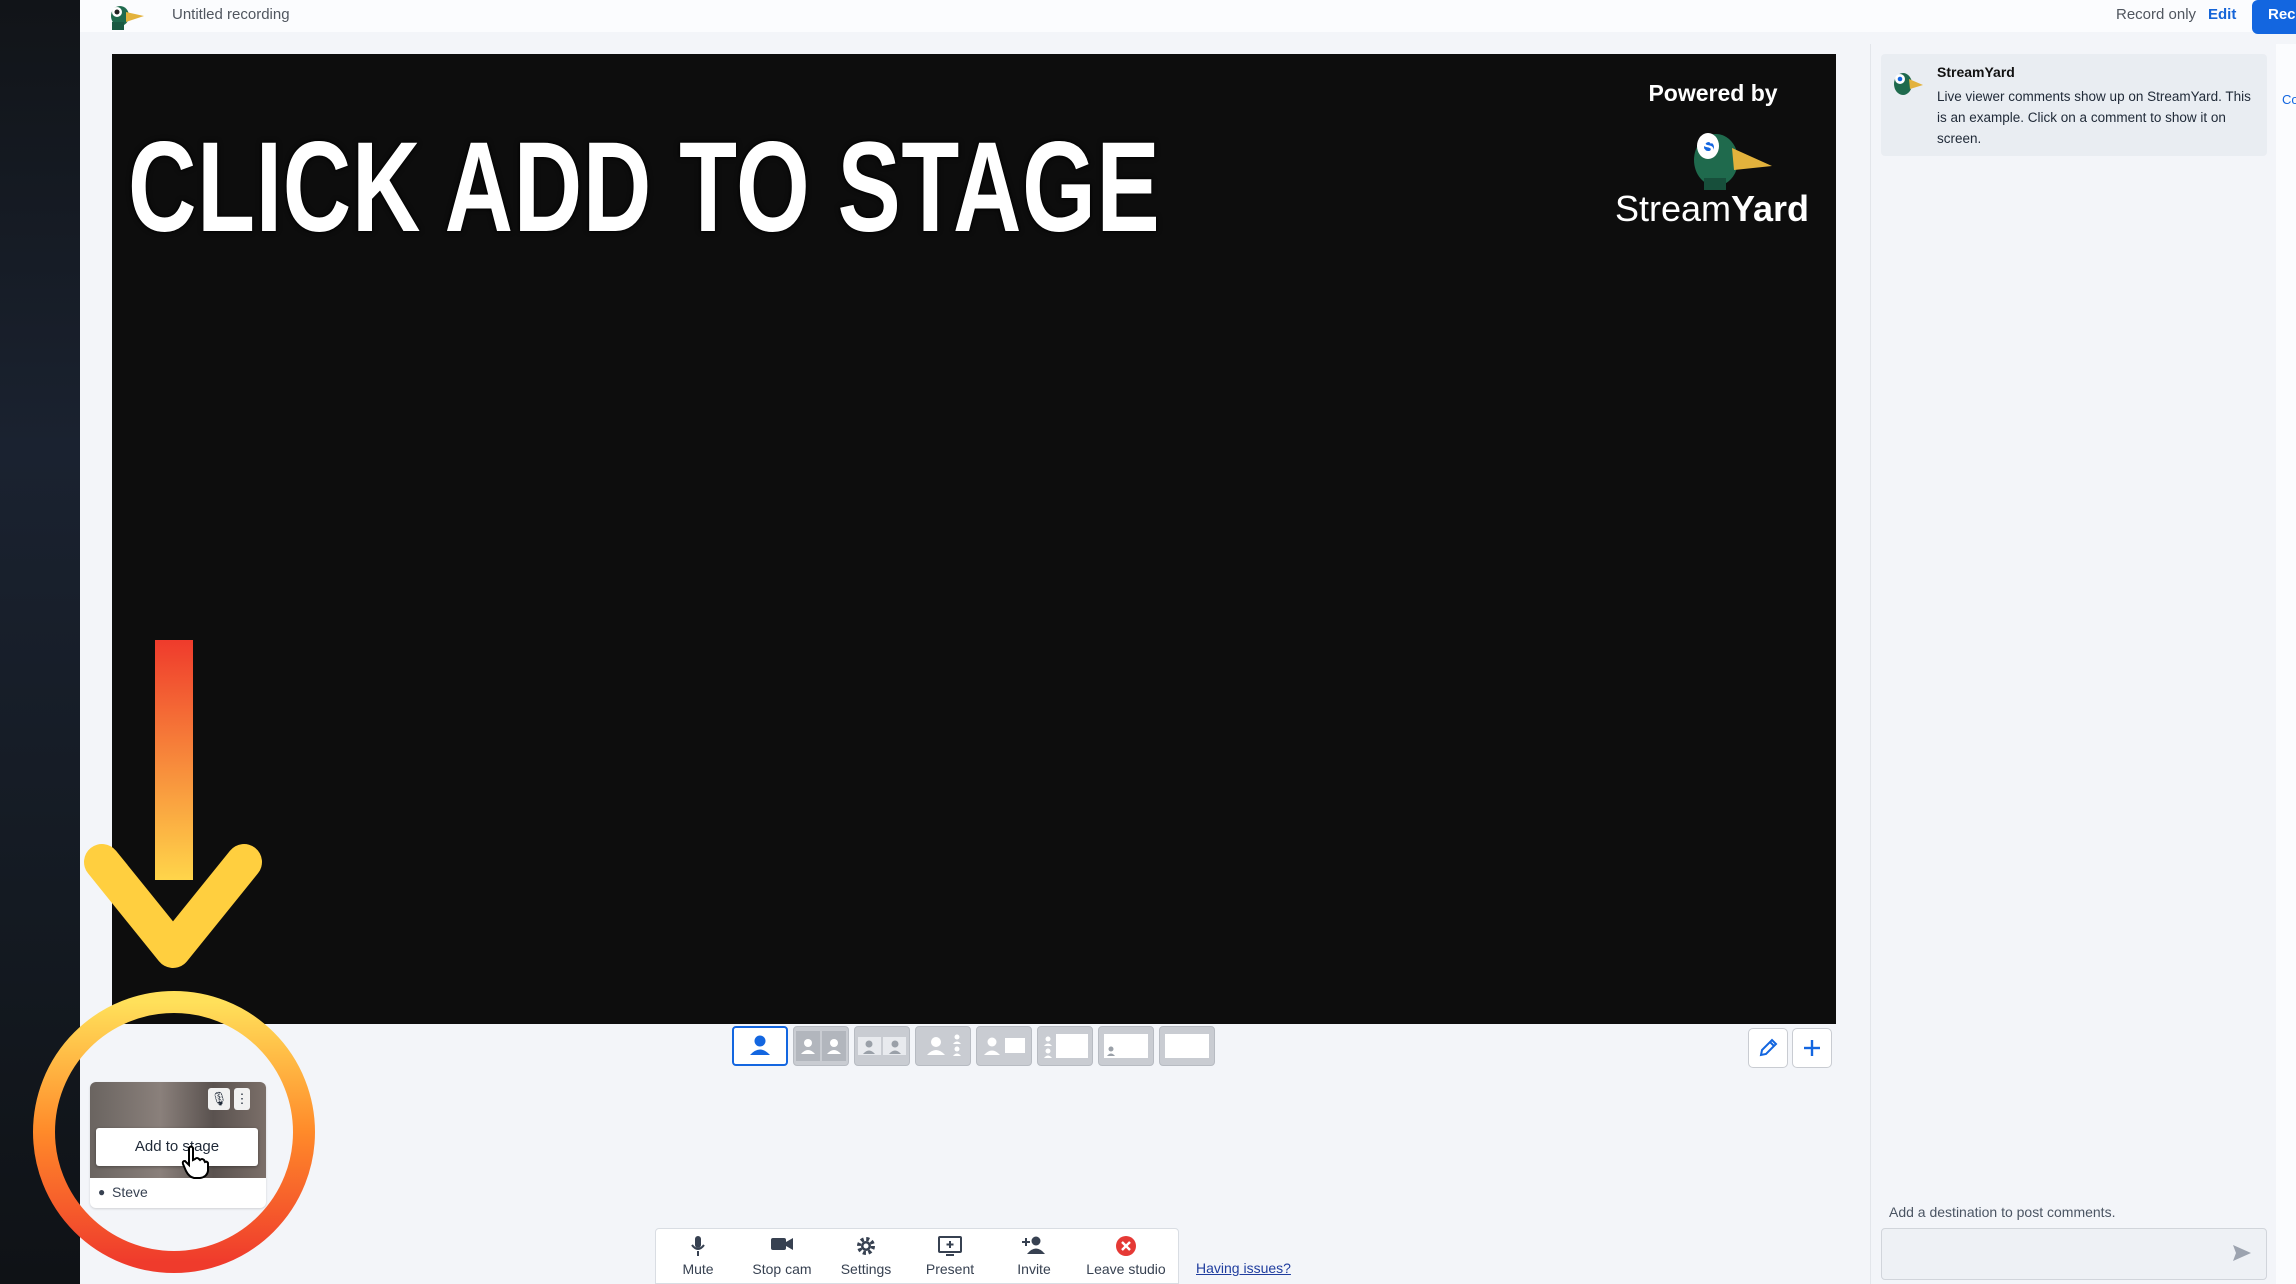 Image resolution: width=2296 pixels, height=1284 pixels. I want to click on invite-button: Invite, so click(1034, 1253).